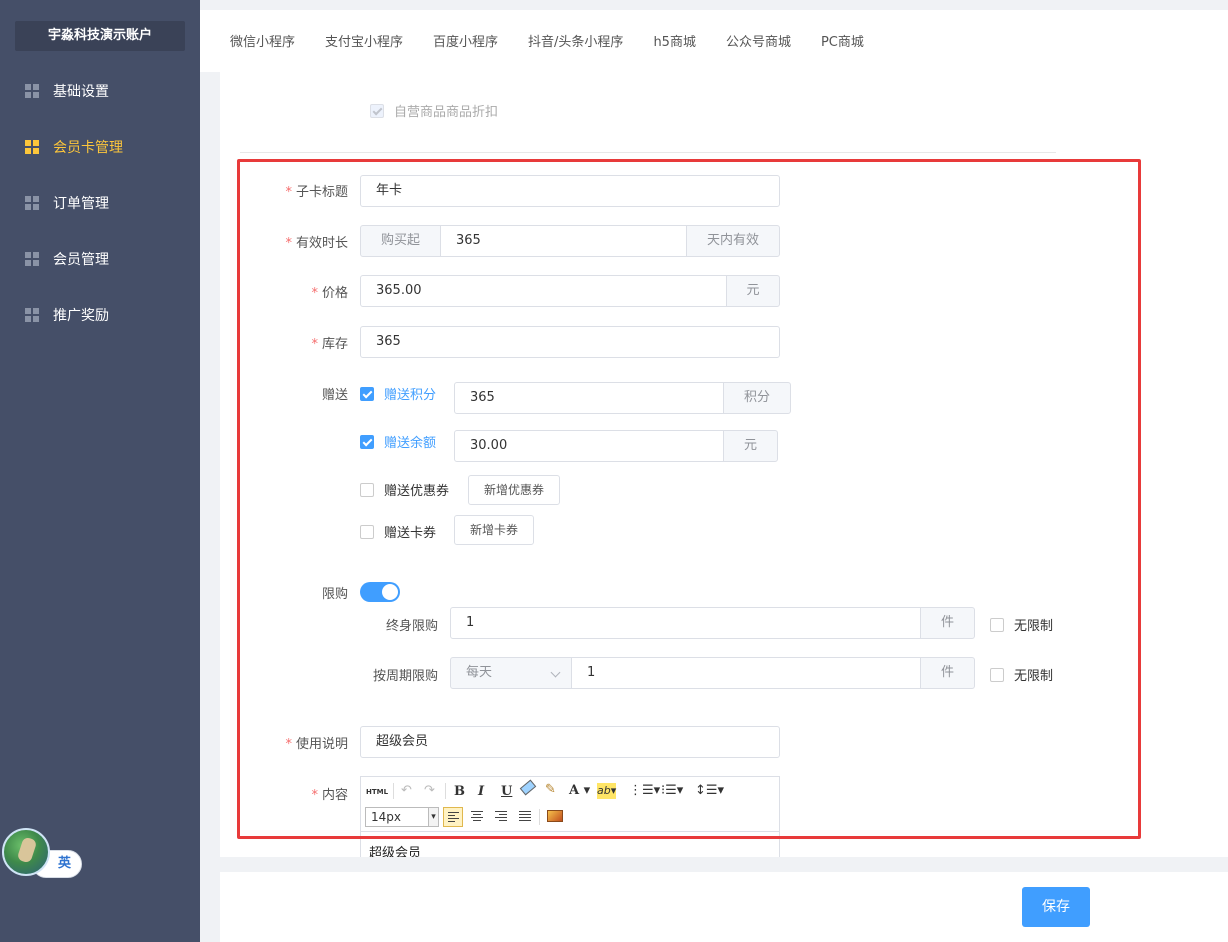  I want to click on gift-balance-input: 30.00, so click(589, 446).